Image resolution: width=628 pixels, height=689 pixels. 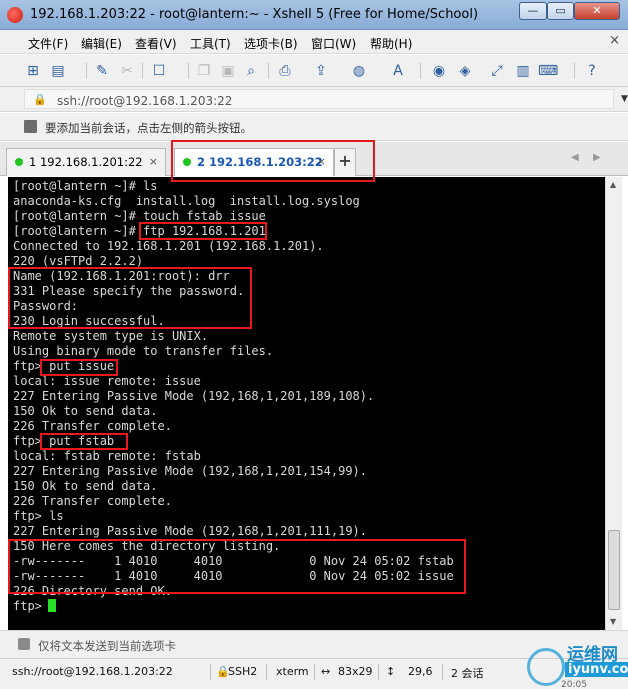 What do you see at coordinates (333, 43) in the screenshot?
I see `menu-window: 窗口(W)` at bounding box center [333, 43].